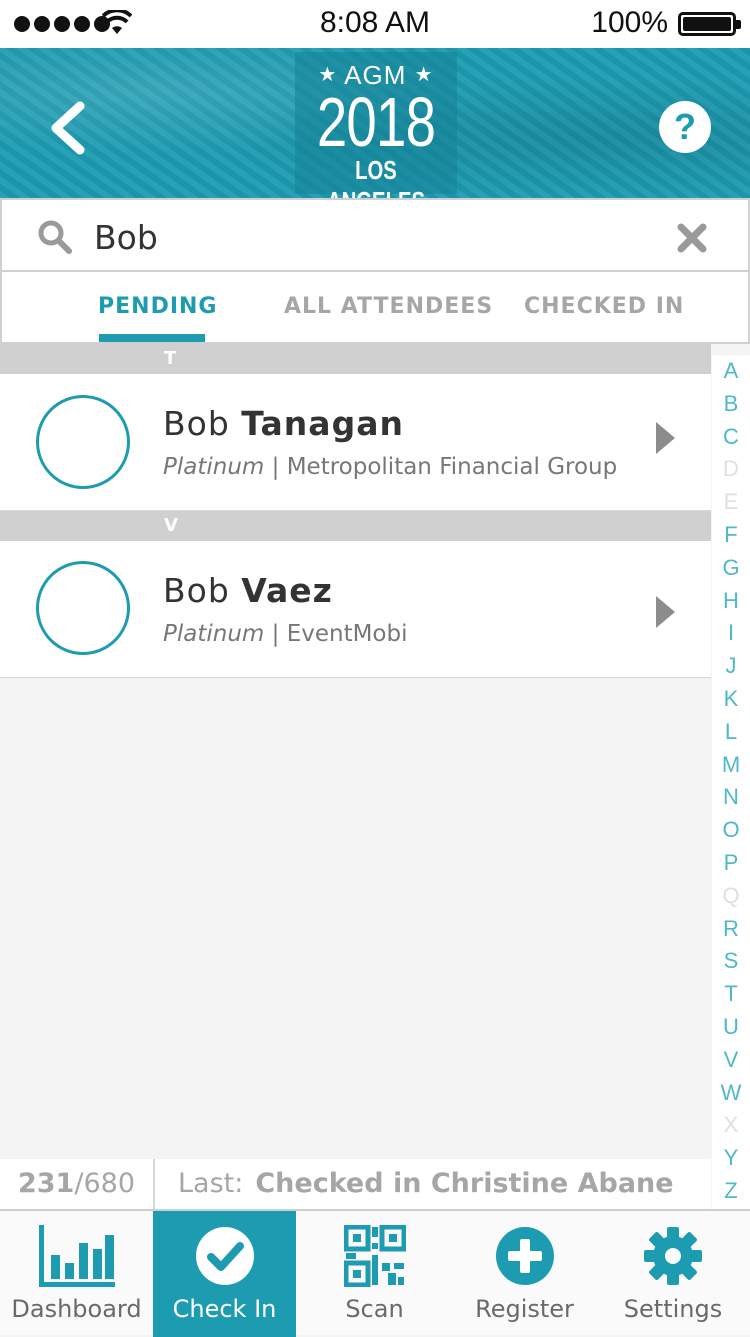  I want to click on alphabet-index-letter: E, so click(731, 502).